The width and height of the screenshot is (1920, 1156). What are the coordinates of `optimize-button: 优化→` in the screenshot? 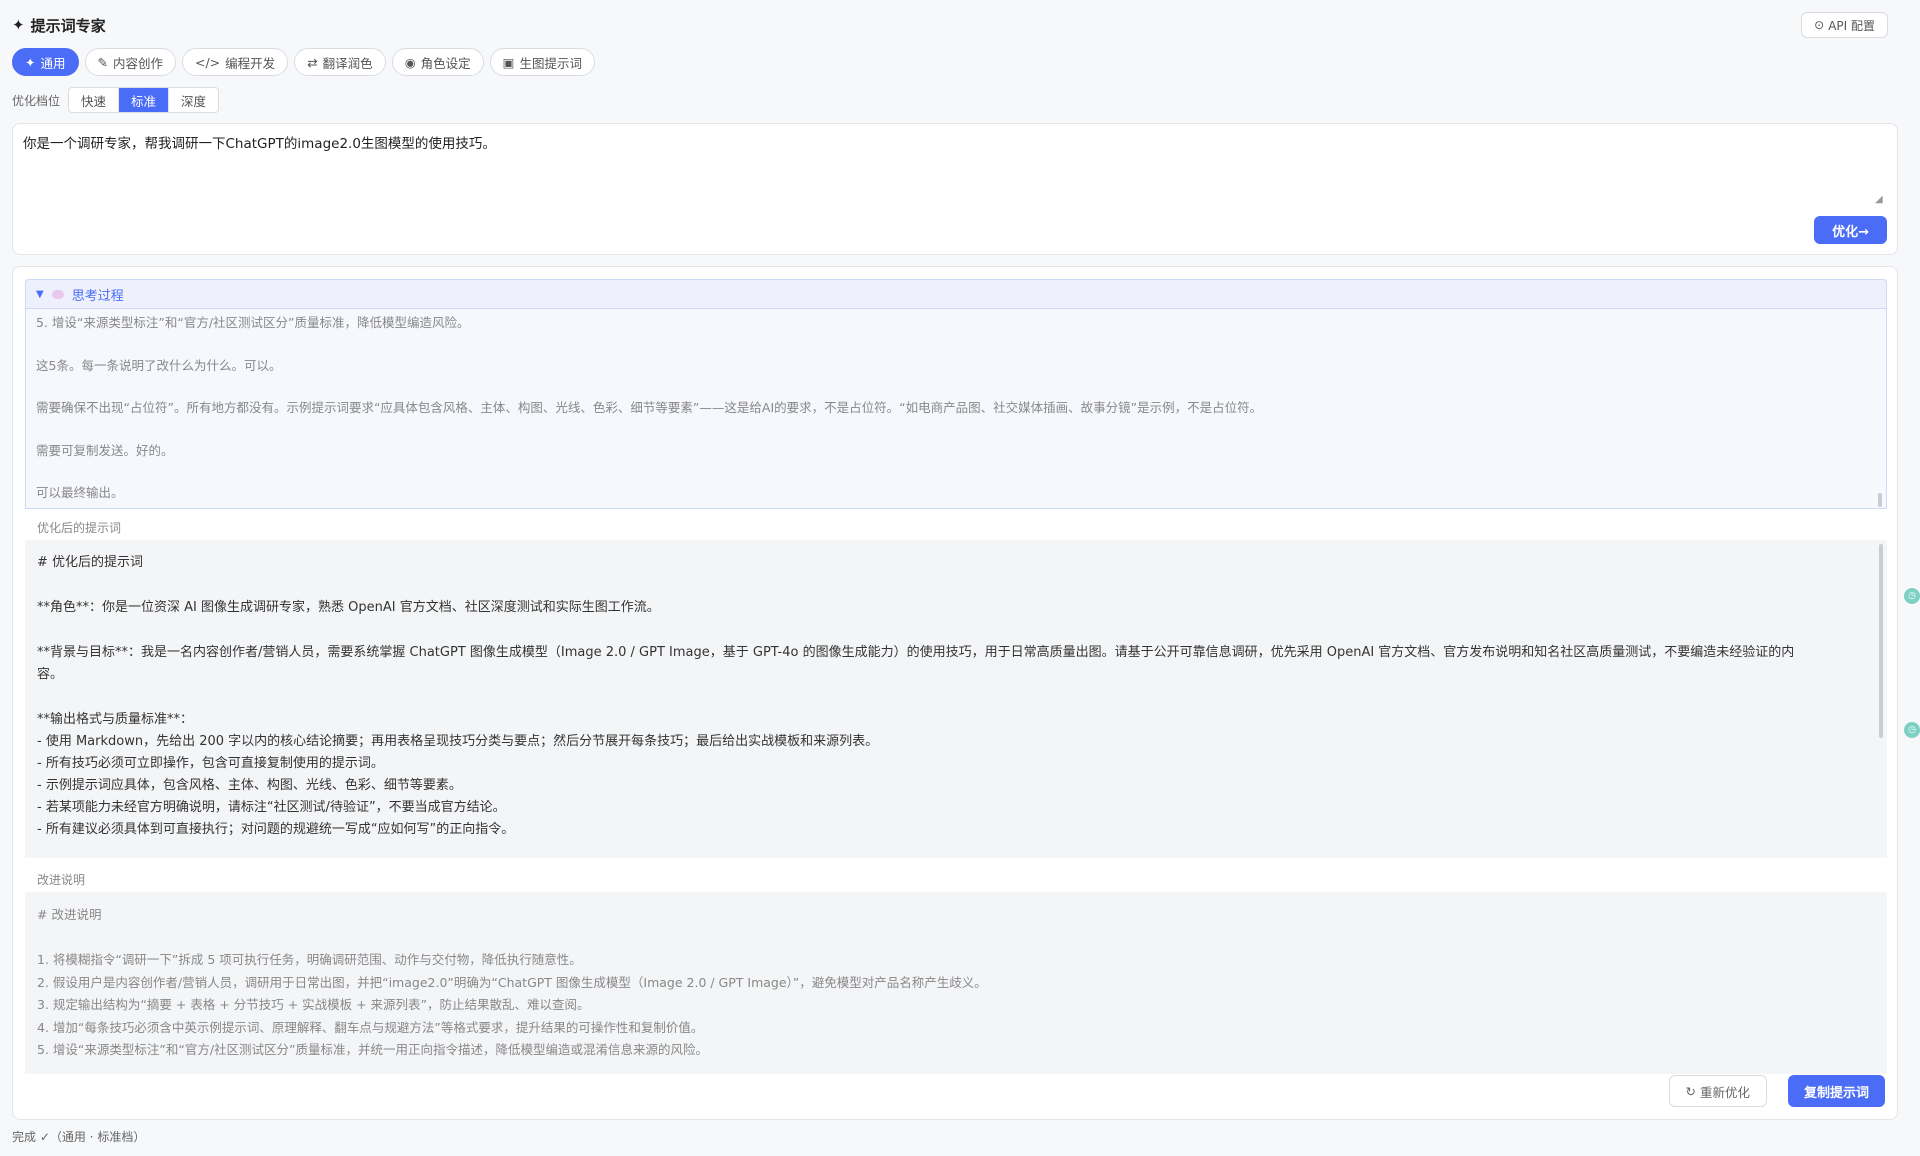 It's located at (1850, 230).